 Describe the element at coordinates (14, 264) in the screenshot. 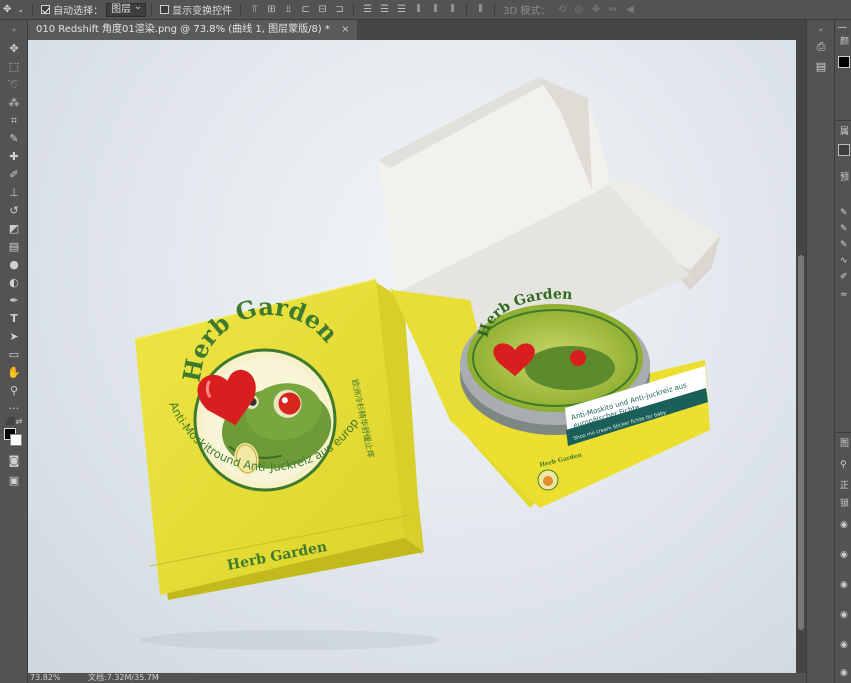

I see `blur-tool-icon: ●` at that location.